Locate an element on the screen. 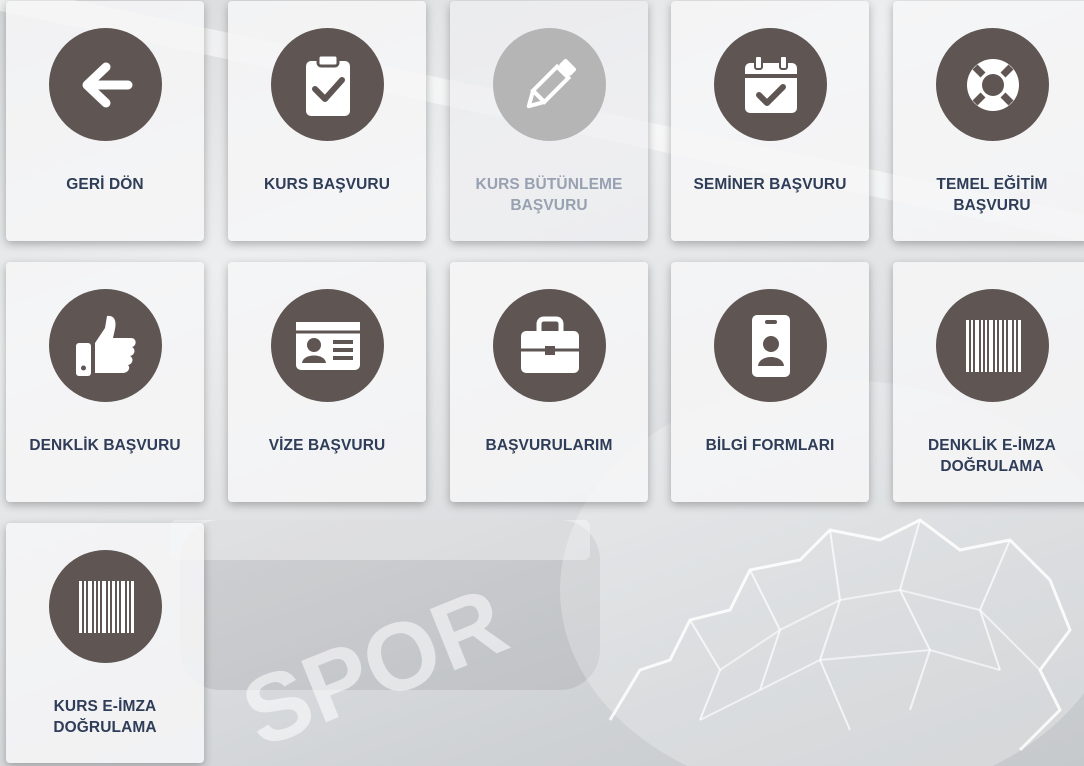  bg-map-outline is located at coordinates (840, 635).